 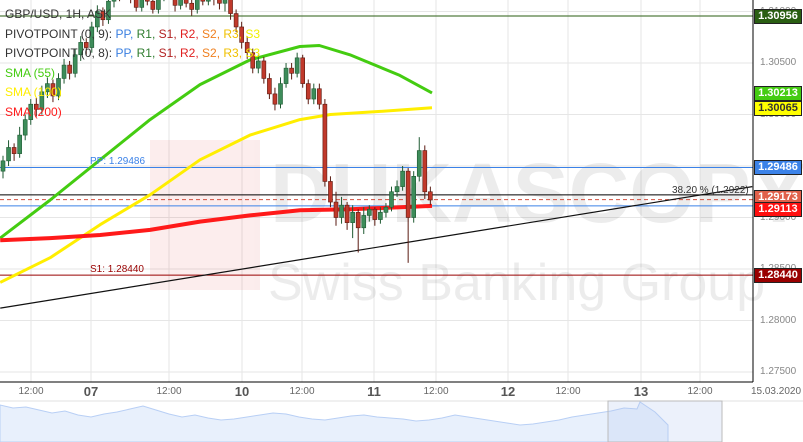 What do you see at coordinates (118, 161) in the screenshot?
I see `pp-line-label: PP: 1.29486` at bounding box center [118, 161].